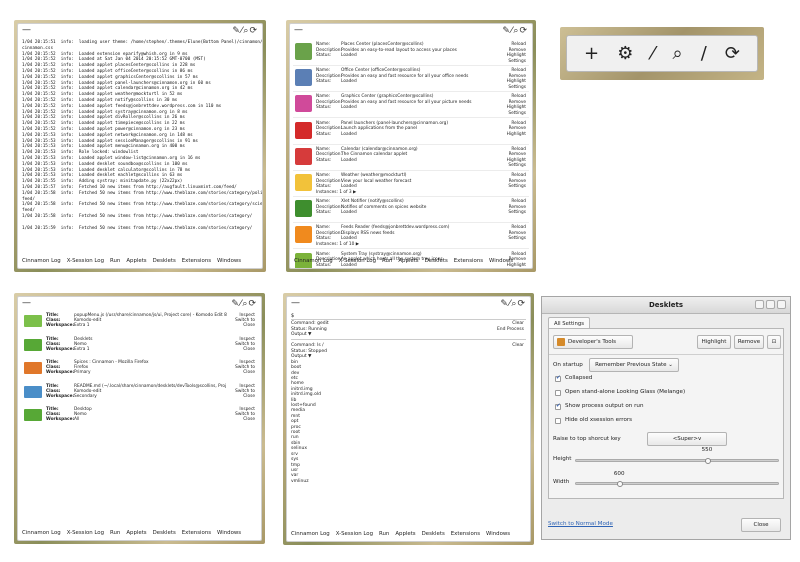 The width and height of the screenshot is (800, 562). What do you see at coordinates (625, 53) in the screenshot?
I see `gear-icon: ⚙` at bounding box center [625, 53].